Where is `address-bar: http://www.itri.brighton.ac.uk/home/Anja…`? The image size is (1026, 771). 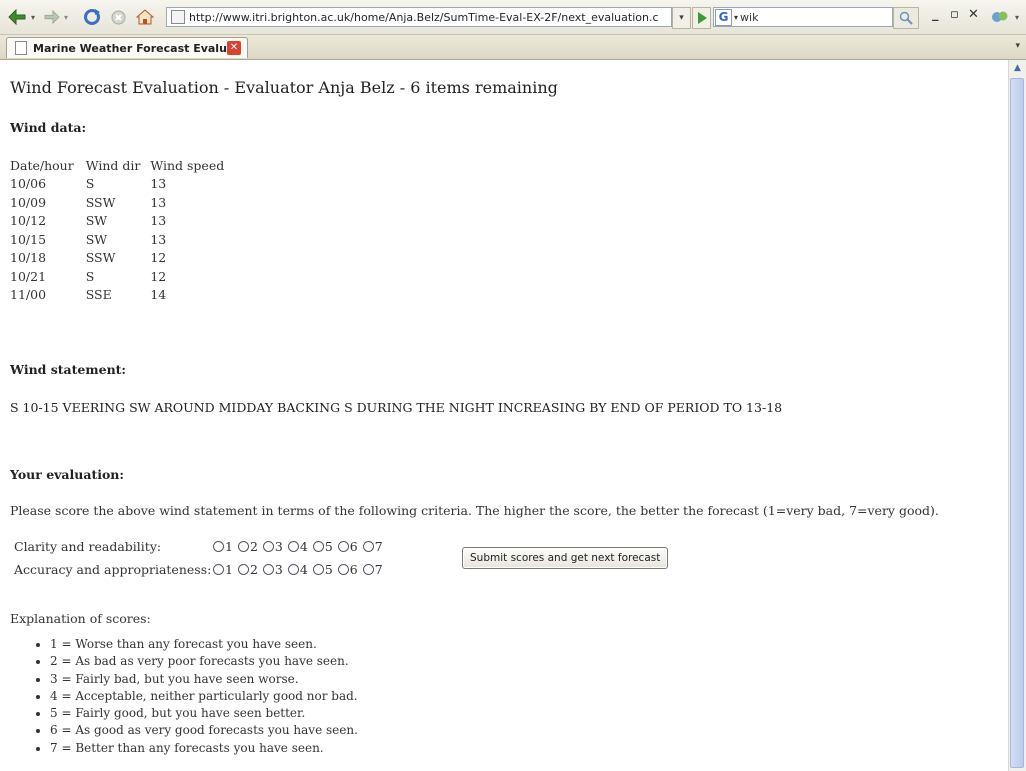 address-bar: http://www.itri.brighton.ac.uk/home/Anja… is located at coordinates (419, 17).